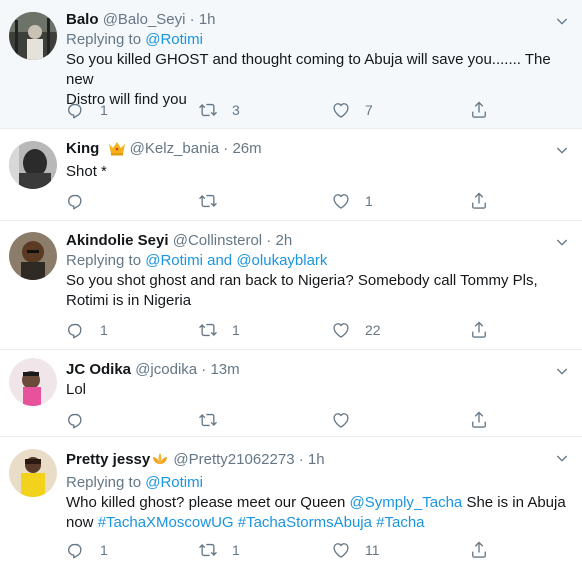  Describe the element at coordinates (166, 369) in the screenshot. I see `user-handle: @jcodika` at that location.